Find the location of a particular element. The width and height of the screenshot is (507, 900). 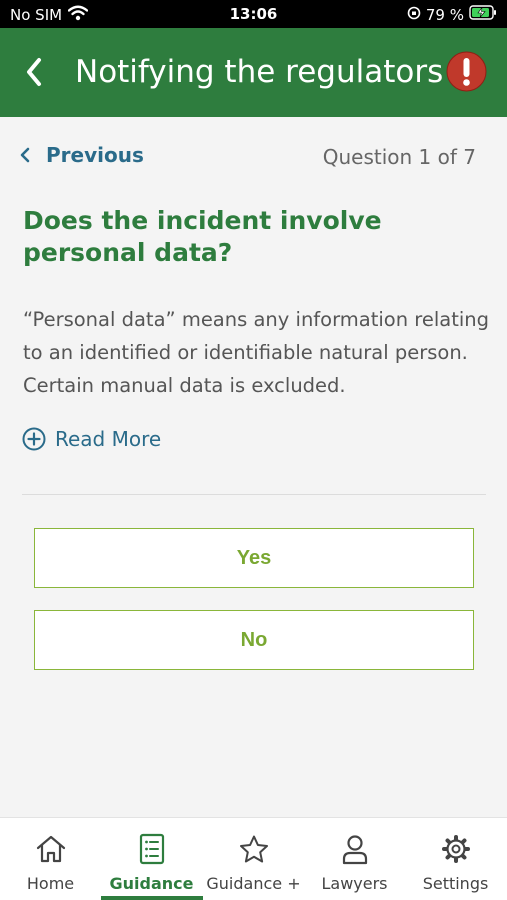

list-document-icon is located at coordinates (152, 849).